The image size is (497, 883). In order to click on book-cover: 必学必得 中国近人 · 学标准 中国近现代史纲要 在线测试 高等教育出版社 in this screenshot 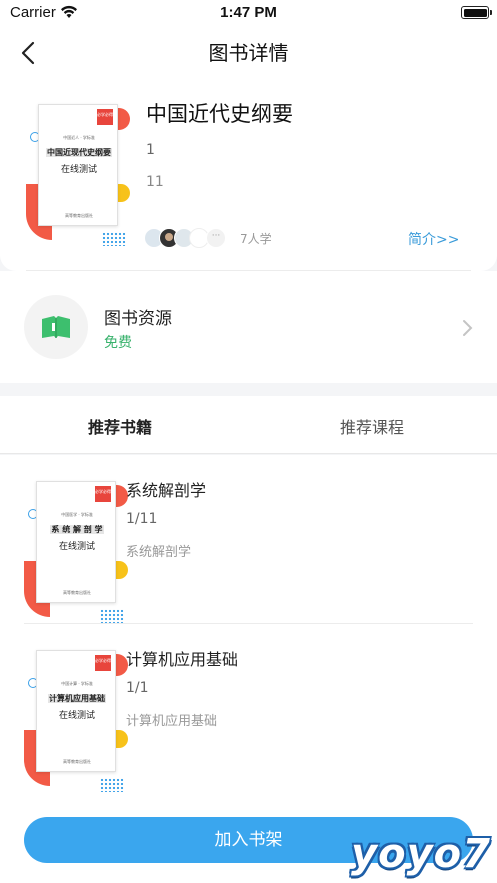, I will do `click(81, 175)`.